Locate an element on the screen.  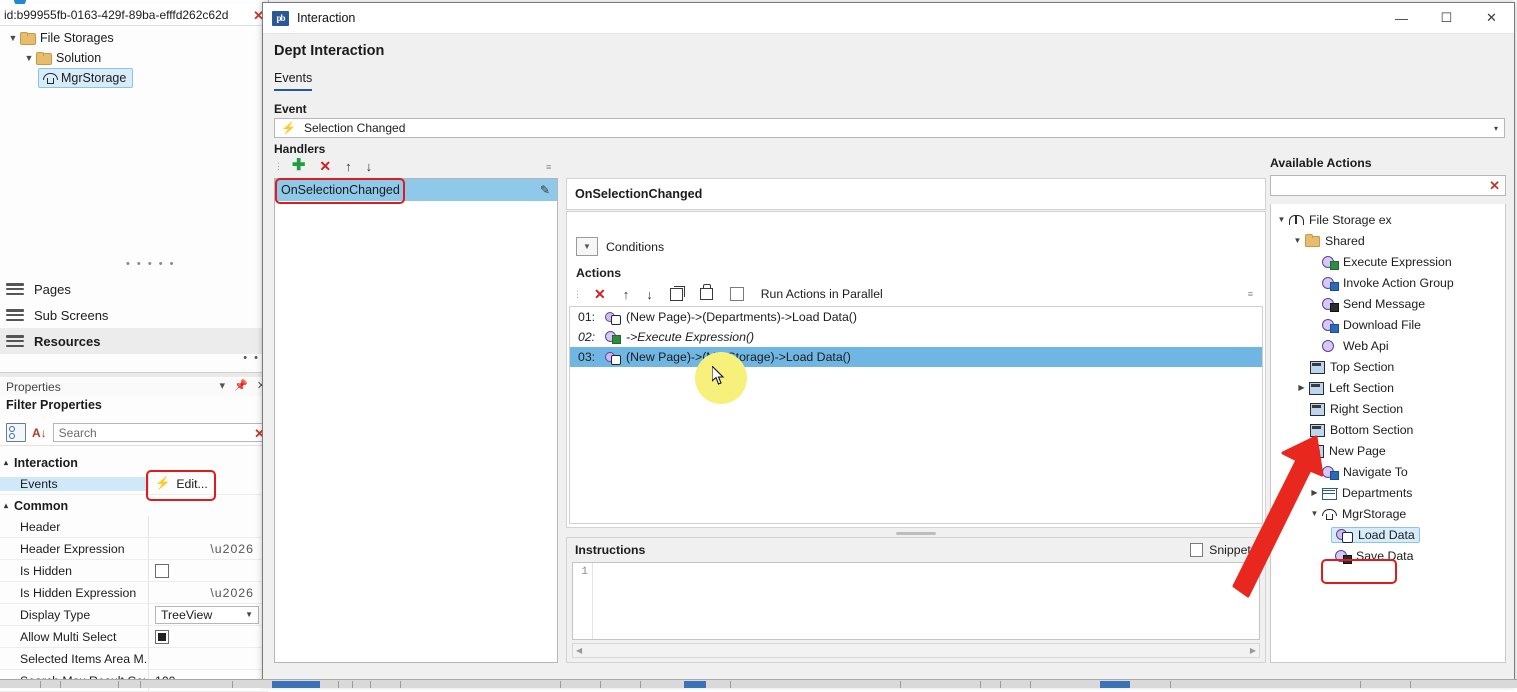
dialog-titlebar: pb Interaction — ☐ ✕ is located at coordinates (888, 18).